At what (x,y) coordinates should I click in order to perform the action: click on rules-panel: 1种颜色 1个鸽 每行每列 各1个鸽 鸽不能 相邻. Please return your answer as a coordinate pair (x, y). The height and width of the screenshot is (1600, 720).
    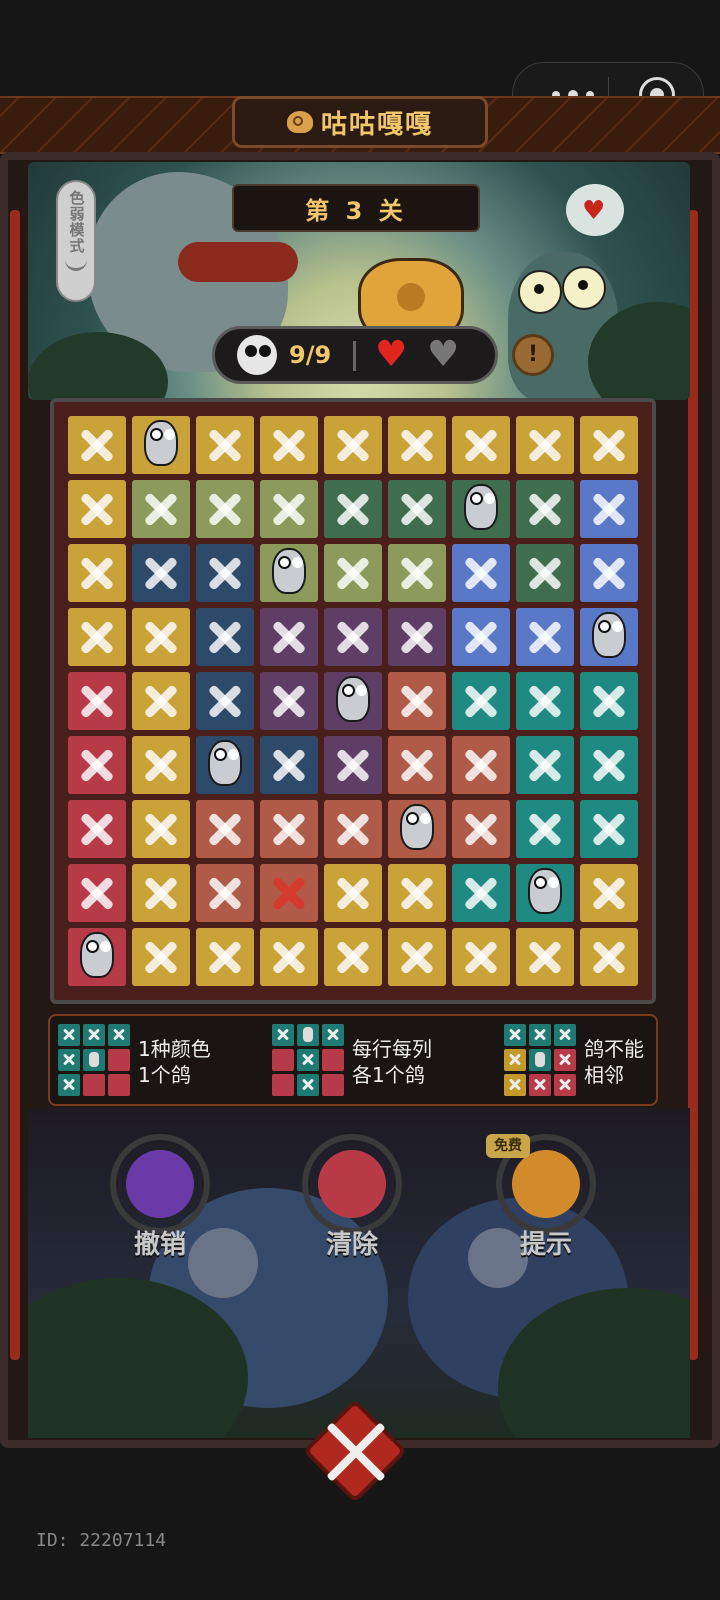
    Looking at the image, I should click on (353, 1060).